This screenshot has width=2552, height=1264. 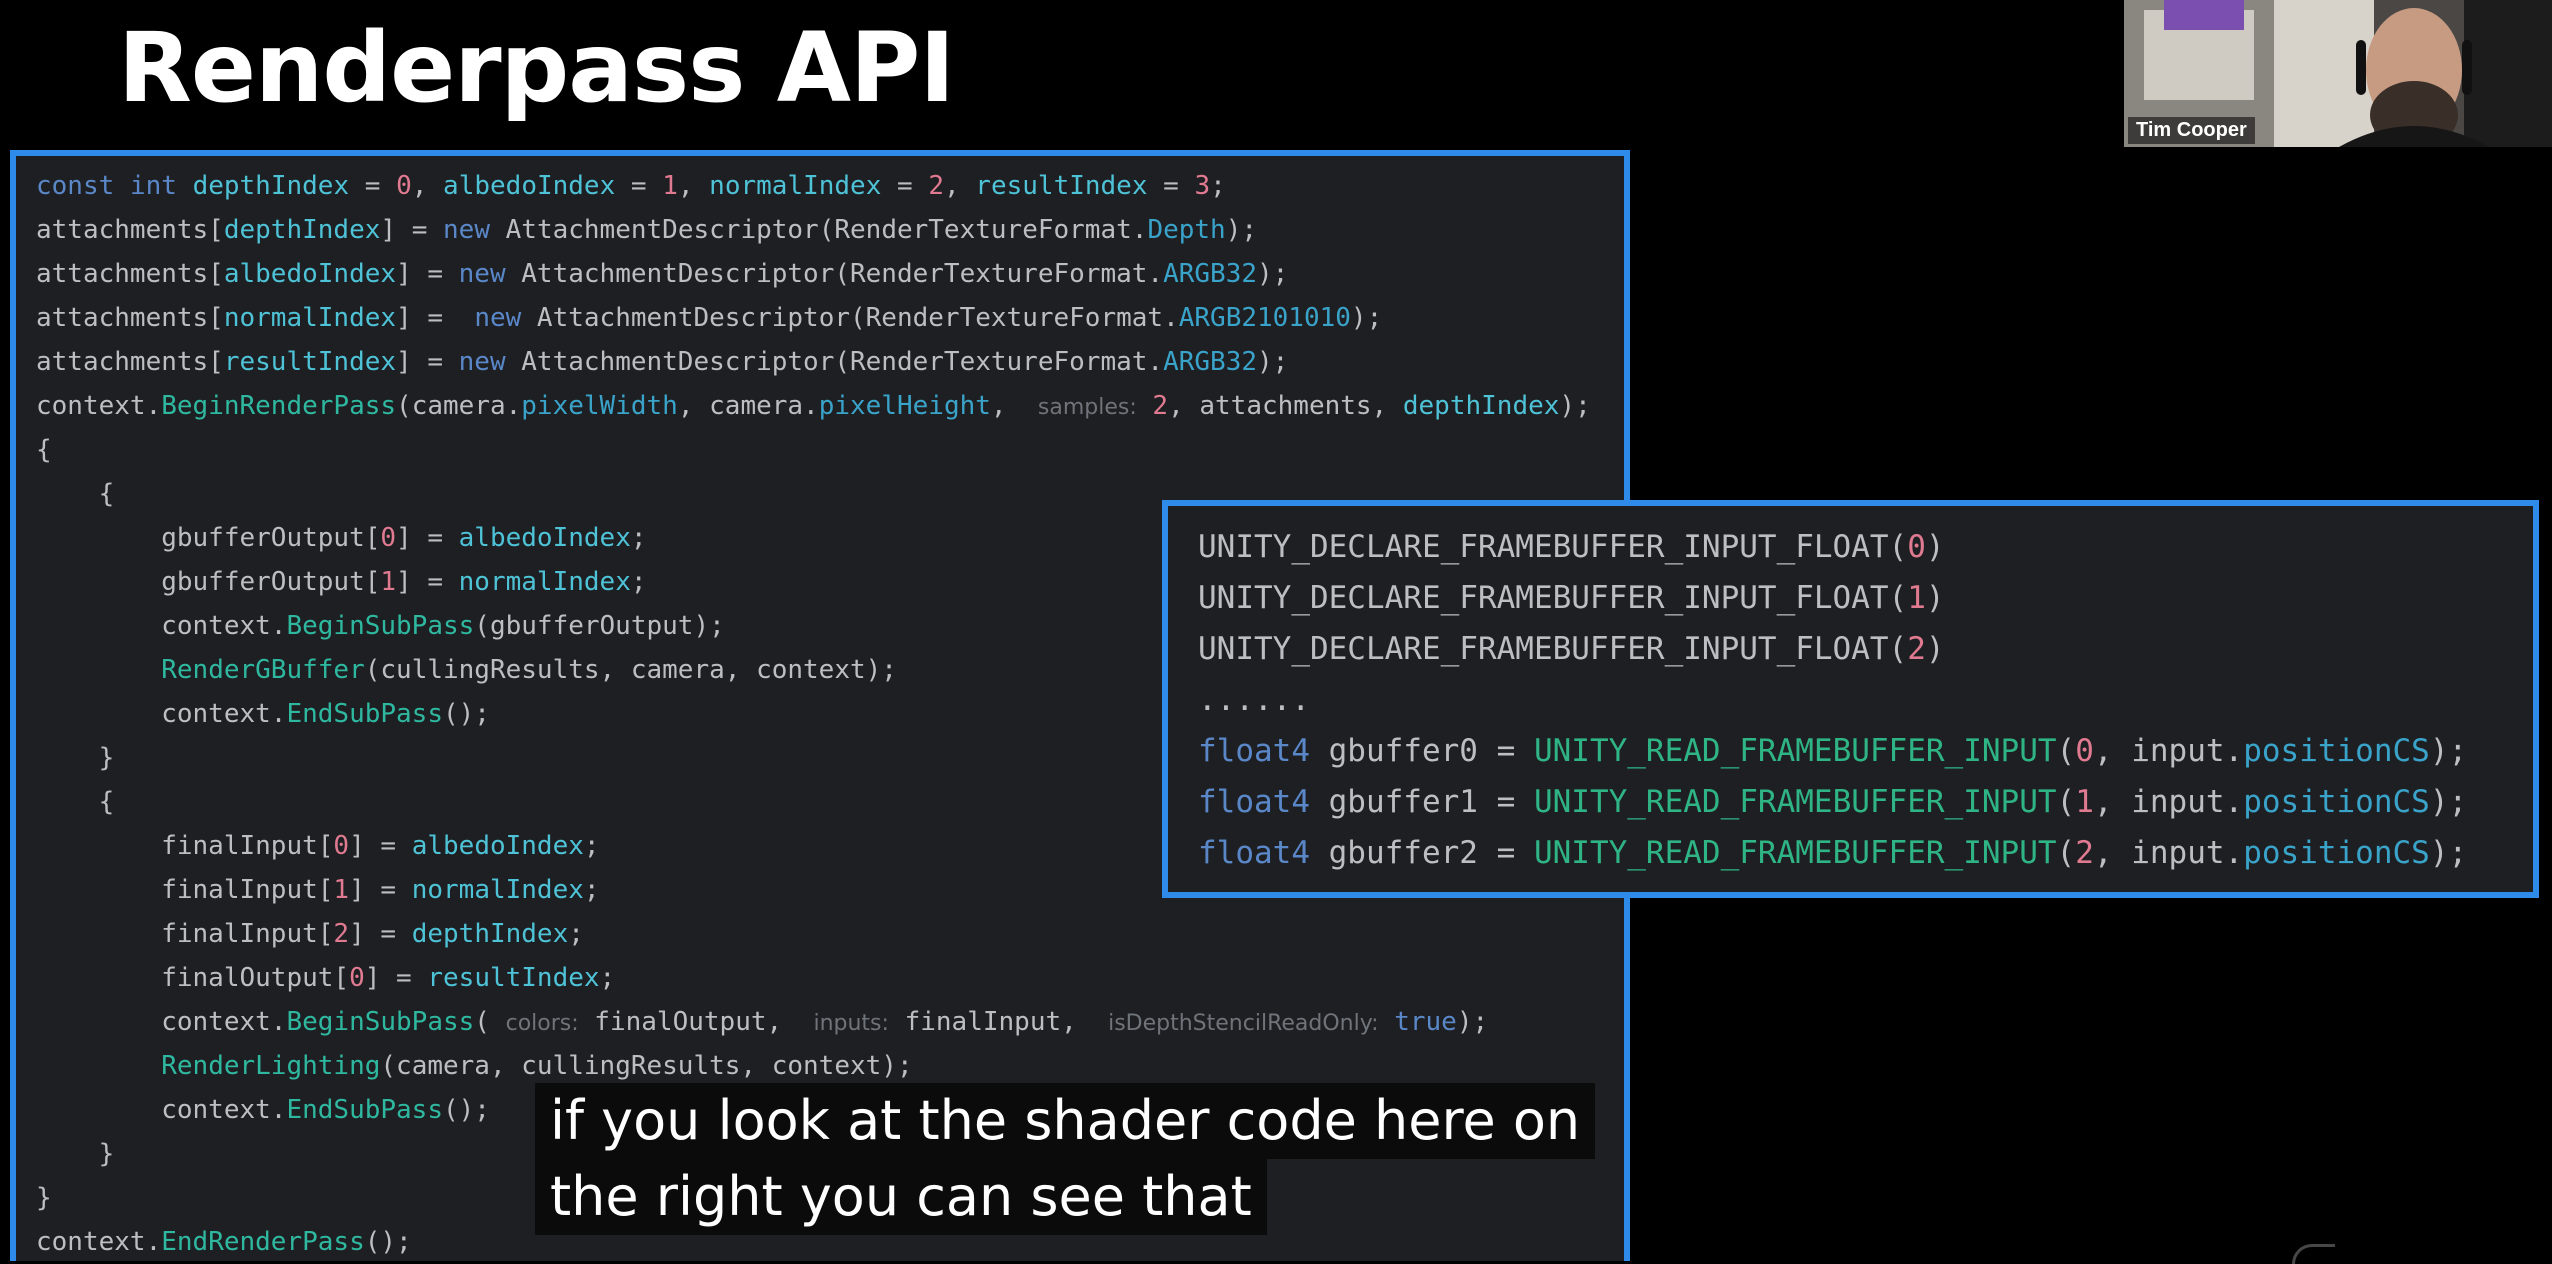 What do you see at coordinates (1795, 751) in the screenshot?
I see `code-token: UNITY_READ_FRAMEBUFFER_INPUT` at bounding box center [1795, 751].